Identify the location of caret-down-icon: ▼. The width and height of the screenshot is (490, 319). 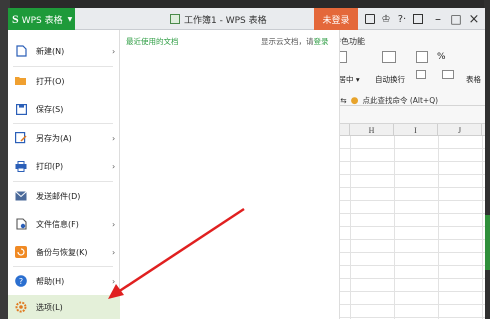
(70, 19).